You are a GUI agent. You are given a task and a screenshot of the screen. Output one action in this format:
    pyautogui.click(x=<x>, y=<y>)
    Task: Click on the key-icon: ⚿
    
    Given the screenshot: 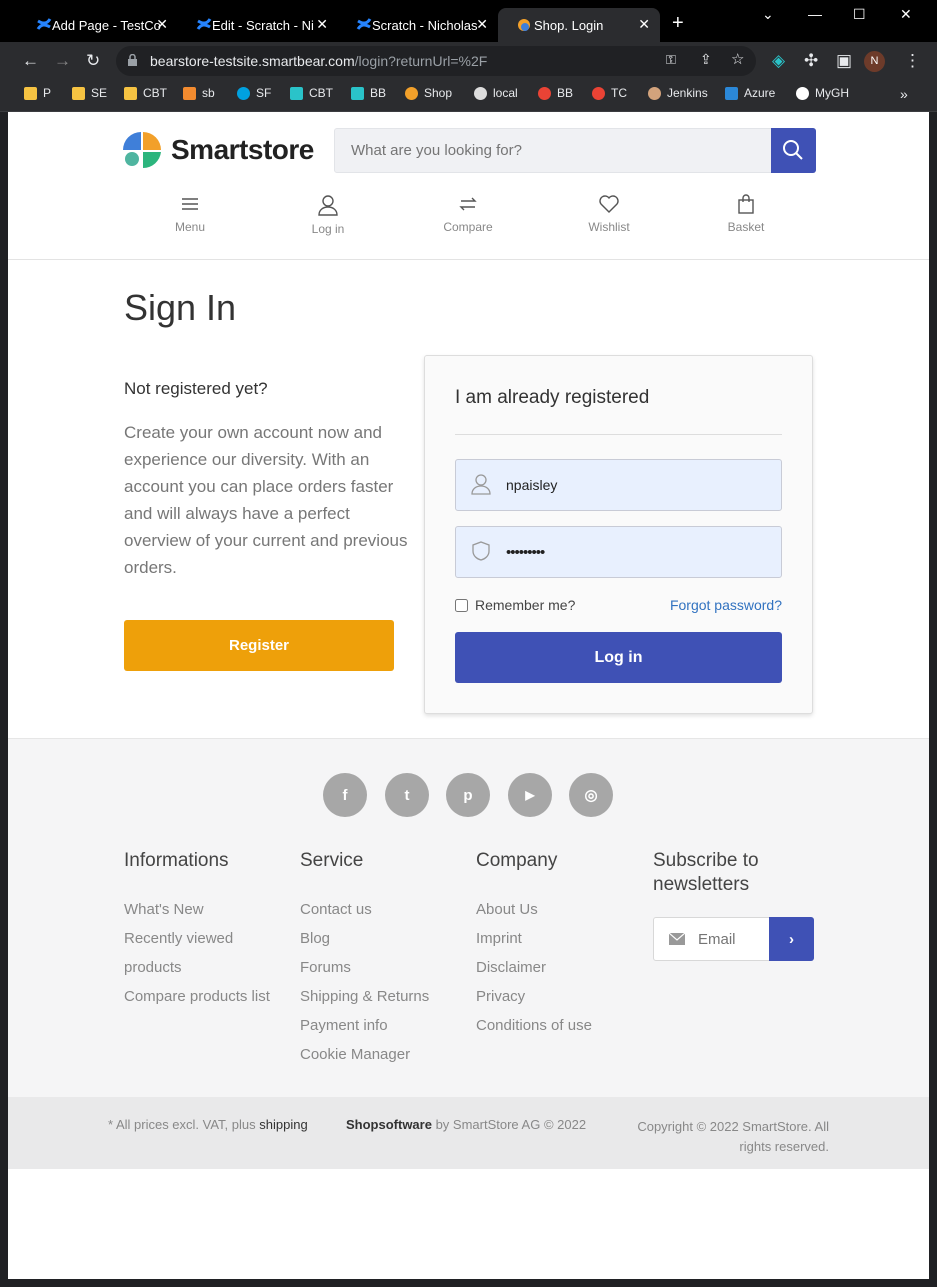 What is the action you would take?
    pyautogui.click(x=671, y=60)
    